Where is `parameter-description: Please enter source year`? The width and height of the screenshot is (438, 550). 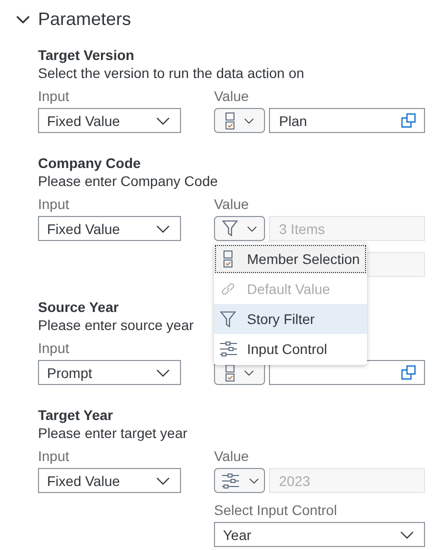 parameter-description: Please enter source year is located at coordinates (116, 325).